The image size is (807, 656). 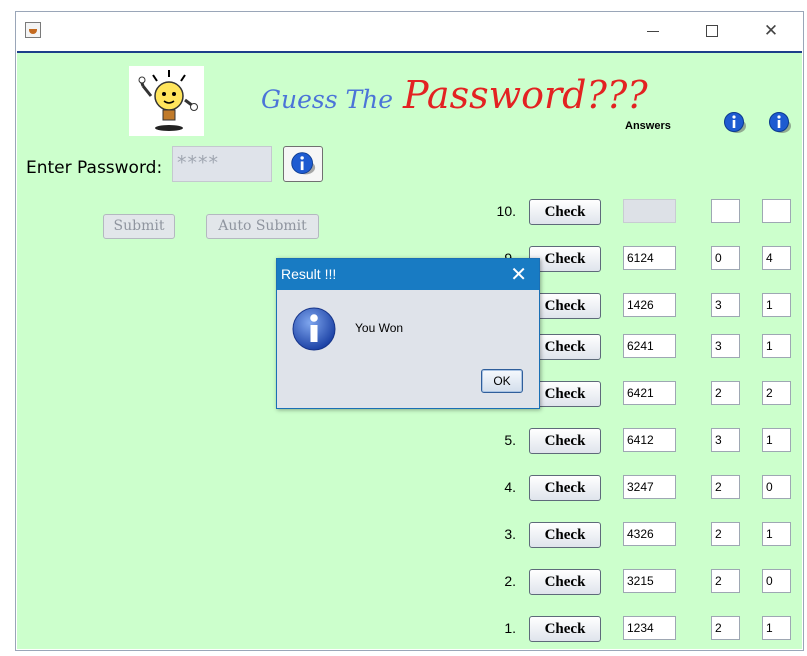 What do you see at coordinates (725, 258) in the screenshot?
I see `score-field-a: 0` at bounding box center [725, 258].